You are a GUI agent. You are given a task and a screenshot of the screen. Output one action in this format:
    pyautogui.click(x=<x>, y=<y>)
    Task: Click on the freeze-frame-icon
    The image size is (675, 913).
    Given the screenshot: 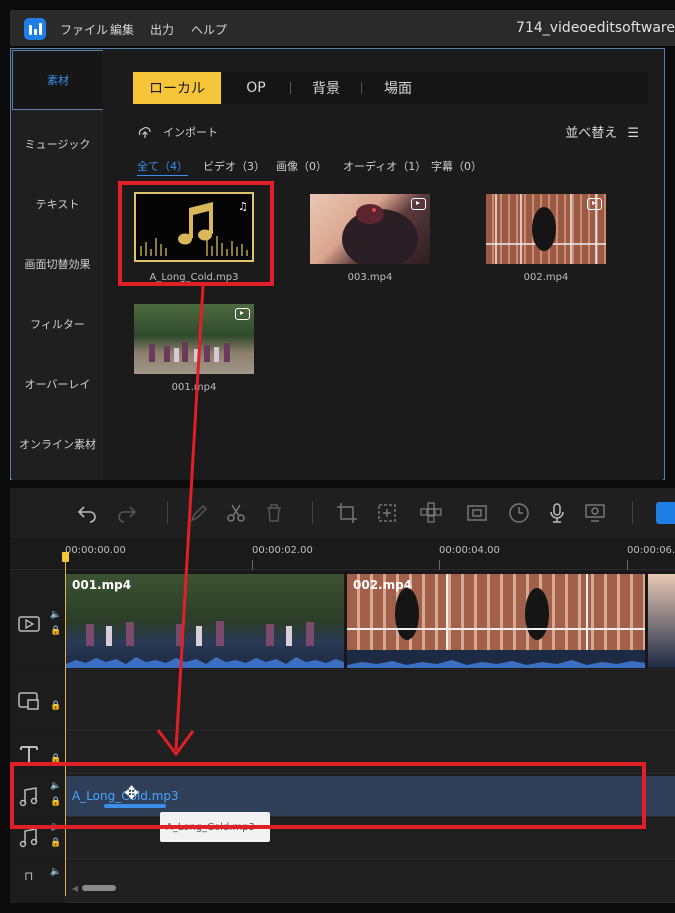 What is the action you would take?
    pyautogui.click(x=477, y=513)
    